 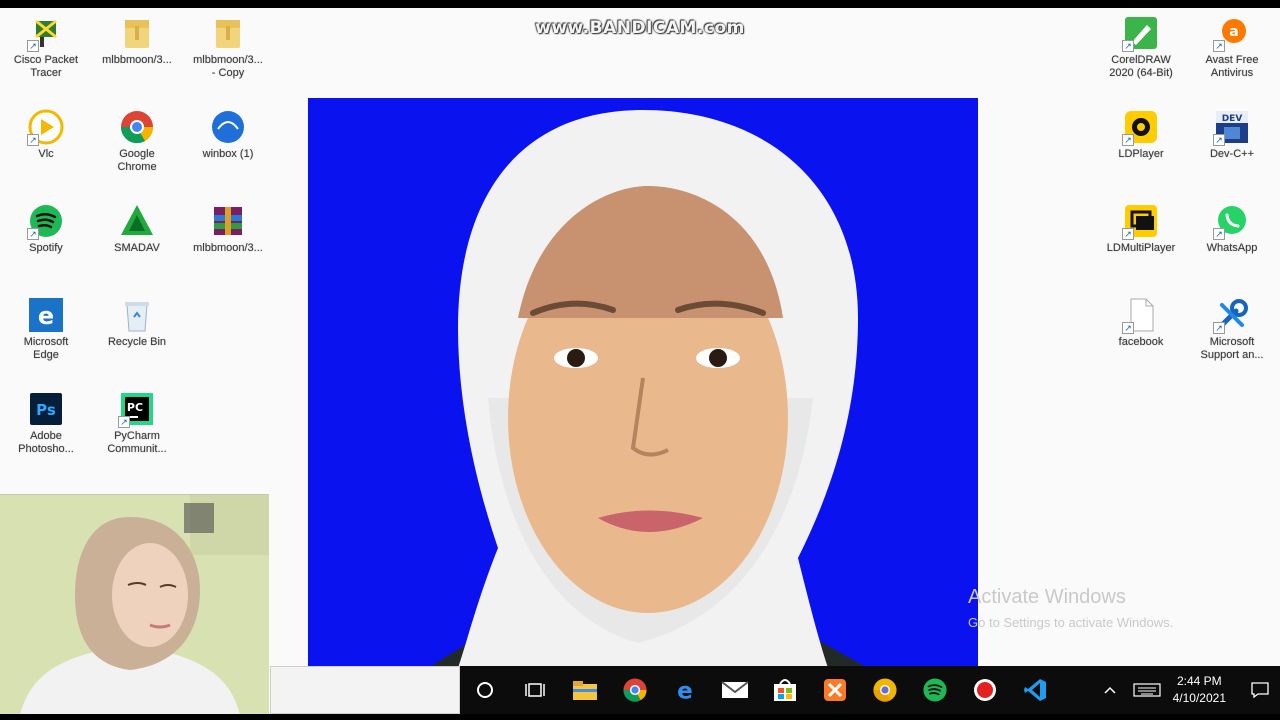 I want to click on taskbar-chrome, so click(x=635, y=690).